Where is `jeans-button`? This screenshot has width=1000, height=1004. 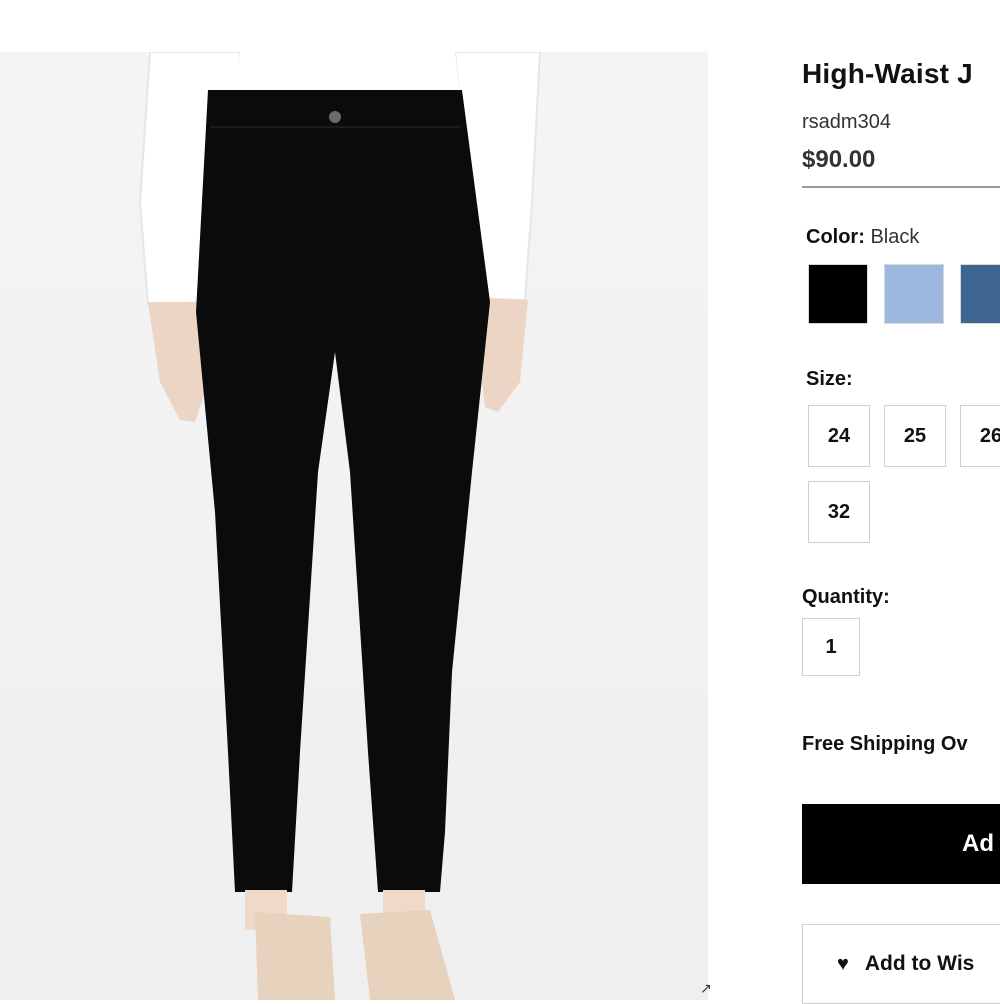
jeans-button is located at coordinates (335, 117).